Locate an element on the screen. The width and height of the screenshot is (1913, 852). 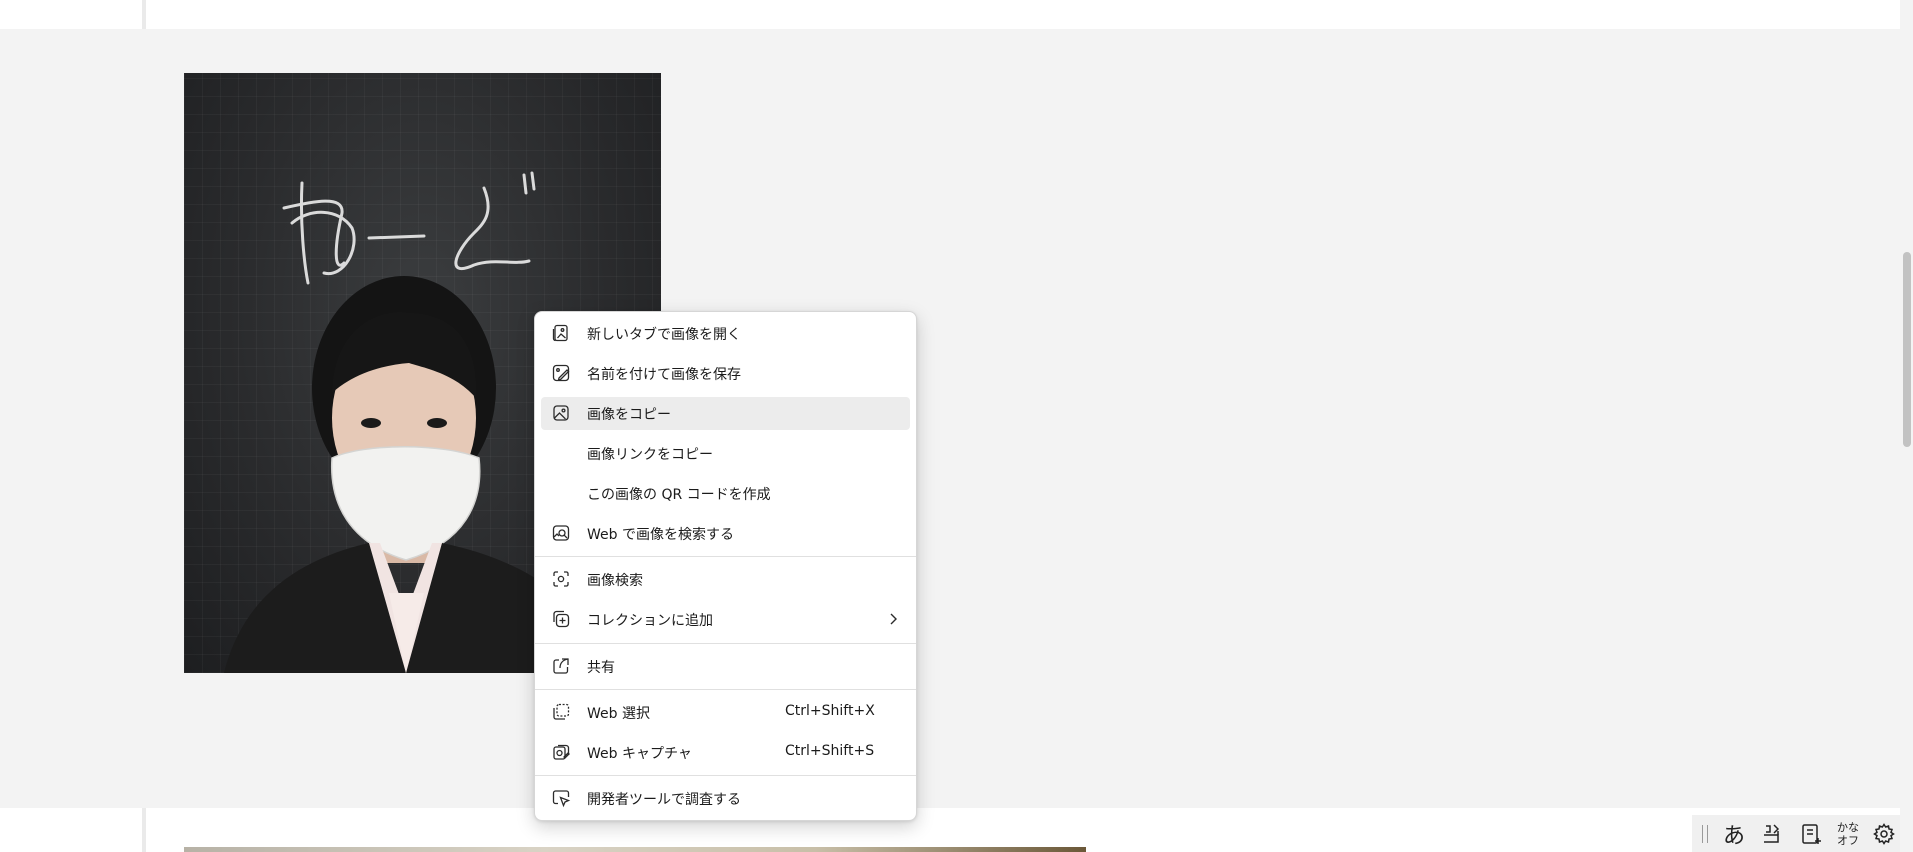
menu-label: コレクションに追加 is located at coordinates (650, 621).